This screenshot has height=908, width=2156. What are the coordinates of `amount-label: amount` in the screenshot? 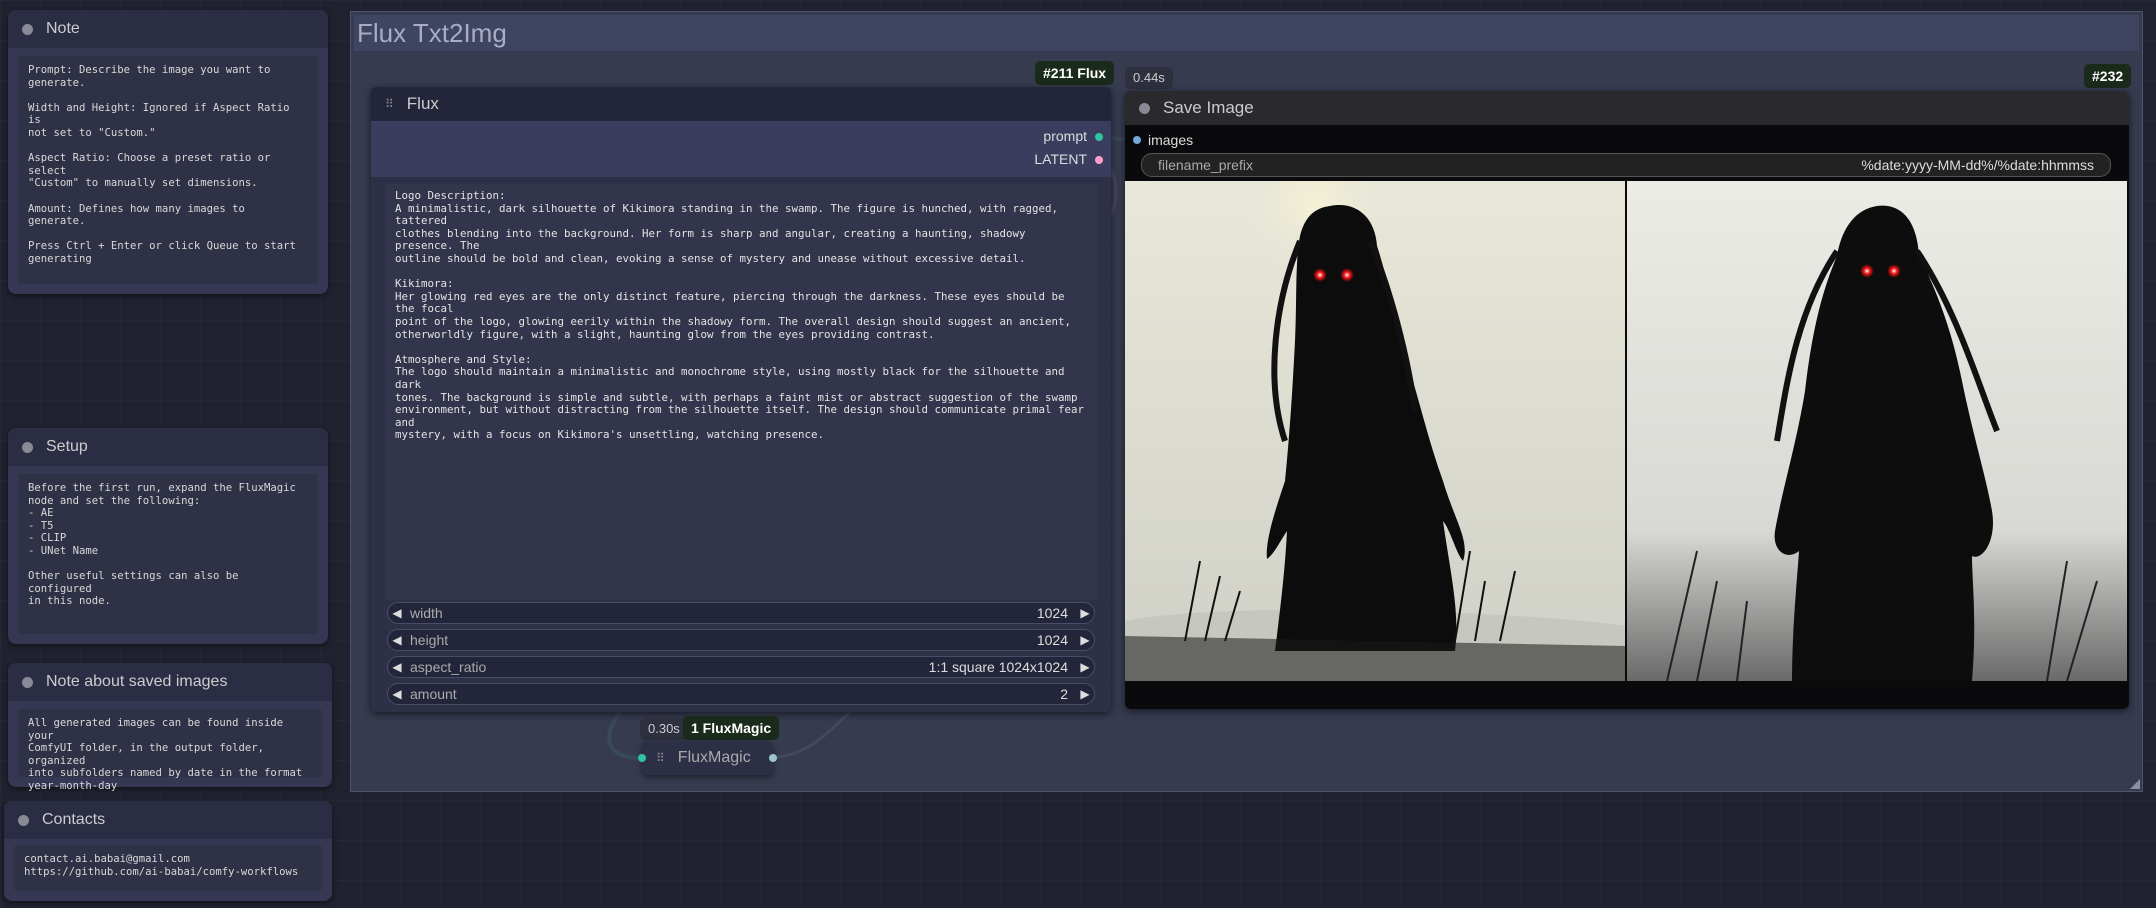 It's located at (433, 694).